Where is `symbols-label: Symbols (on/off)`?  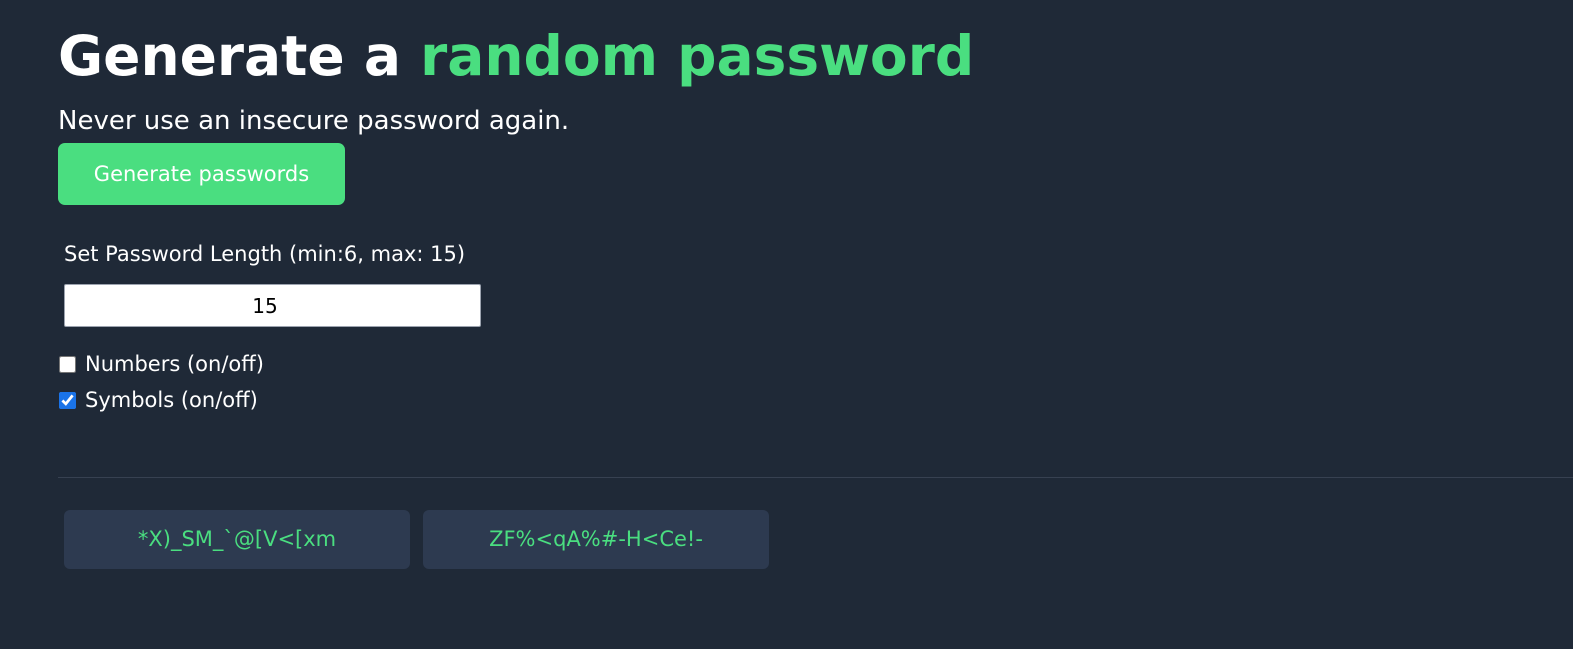 symbols-label: Symbols (on/off) is located at coordinates (171, 400).